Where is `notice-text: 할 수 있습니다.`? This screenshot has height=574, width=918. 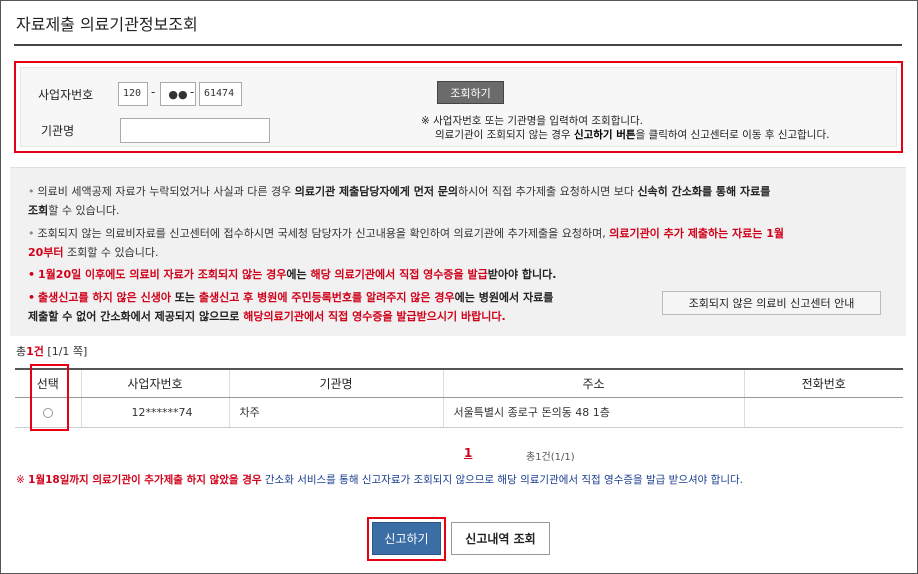 notice-text: 할 수 있습니다. is located at coordinates (84, 210).